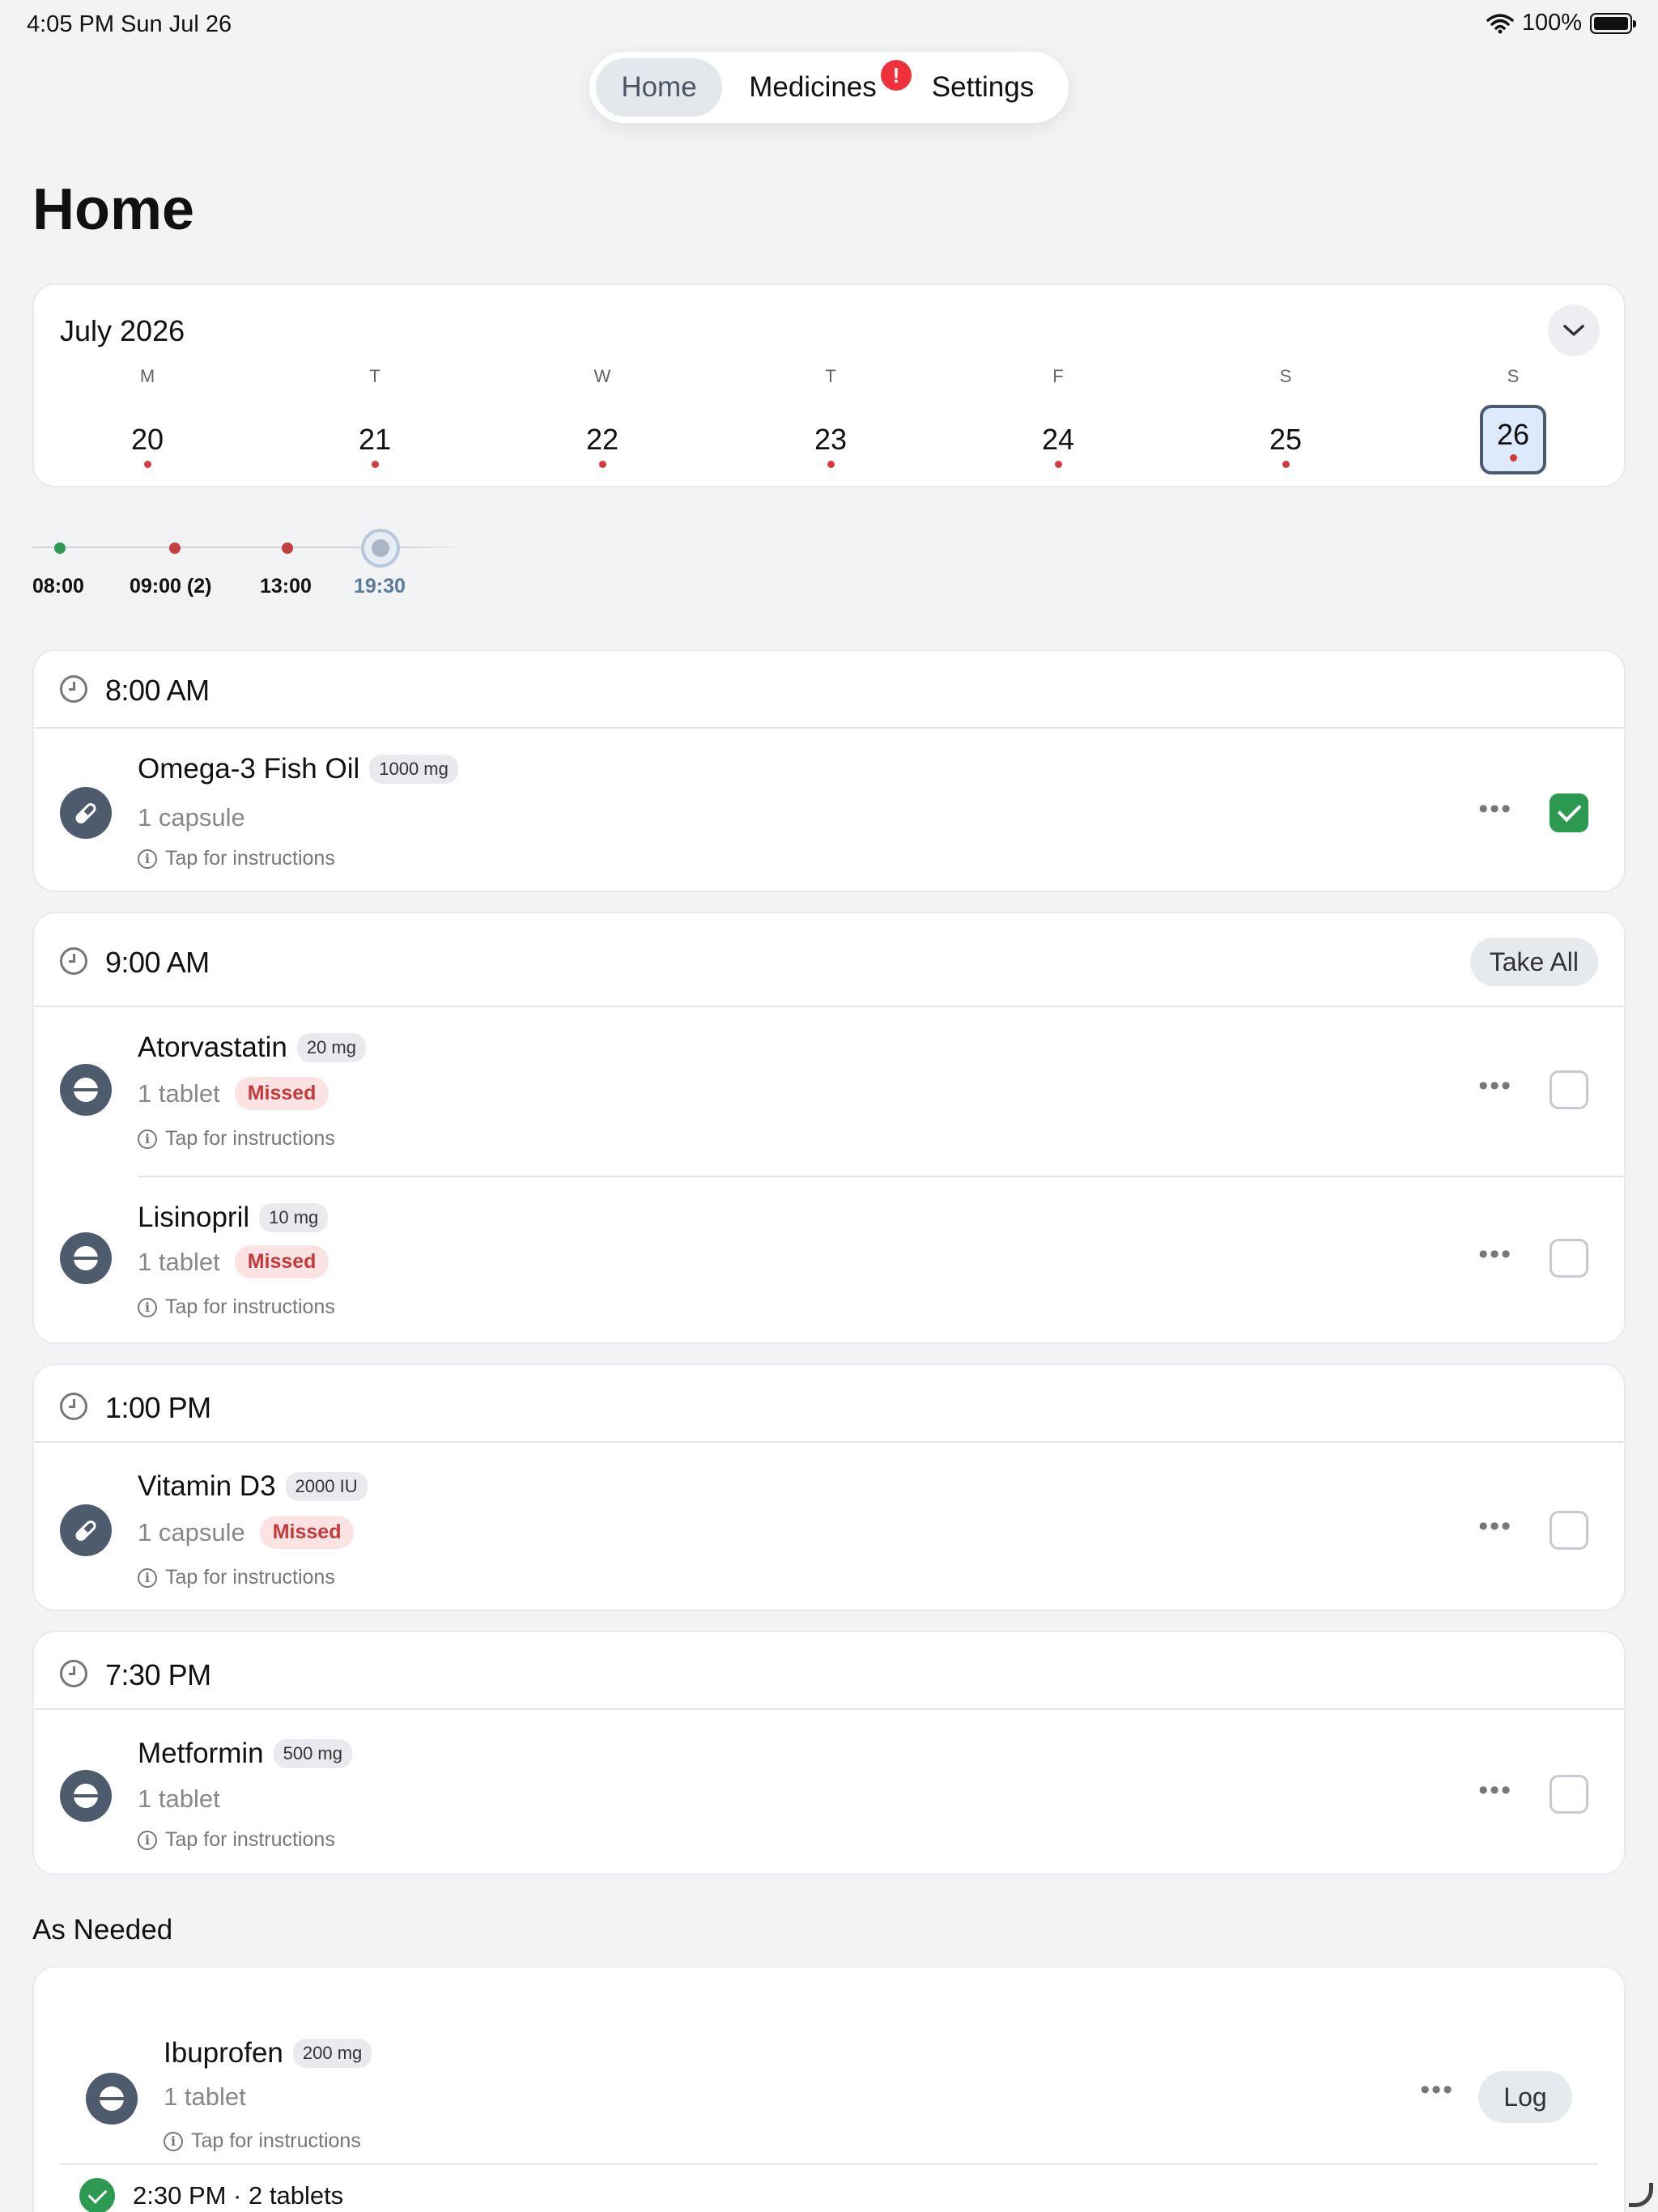 The image size is (1658, 2212). Describe the element at coordinates (380, 548) in the screenshot. I see `timeline-point-current` at that location.